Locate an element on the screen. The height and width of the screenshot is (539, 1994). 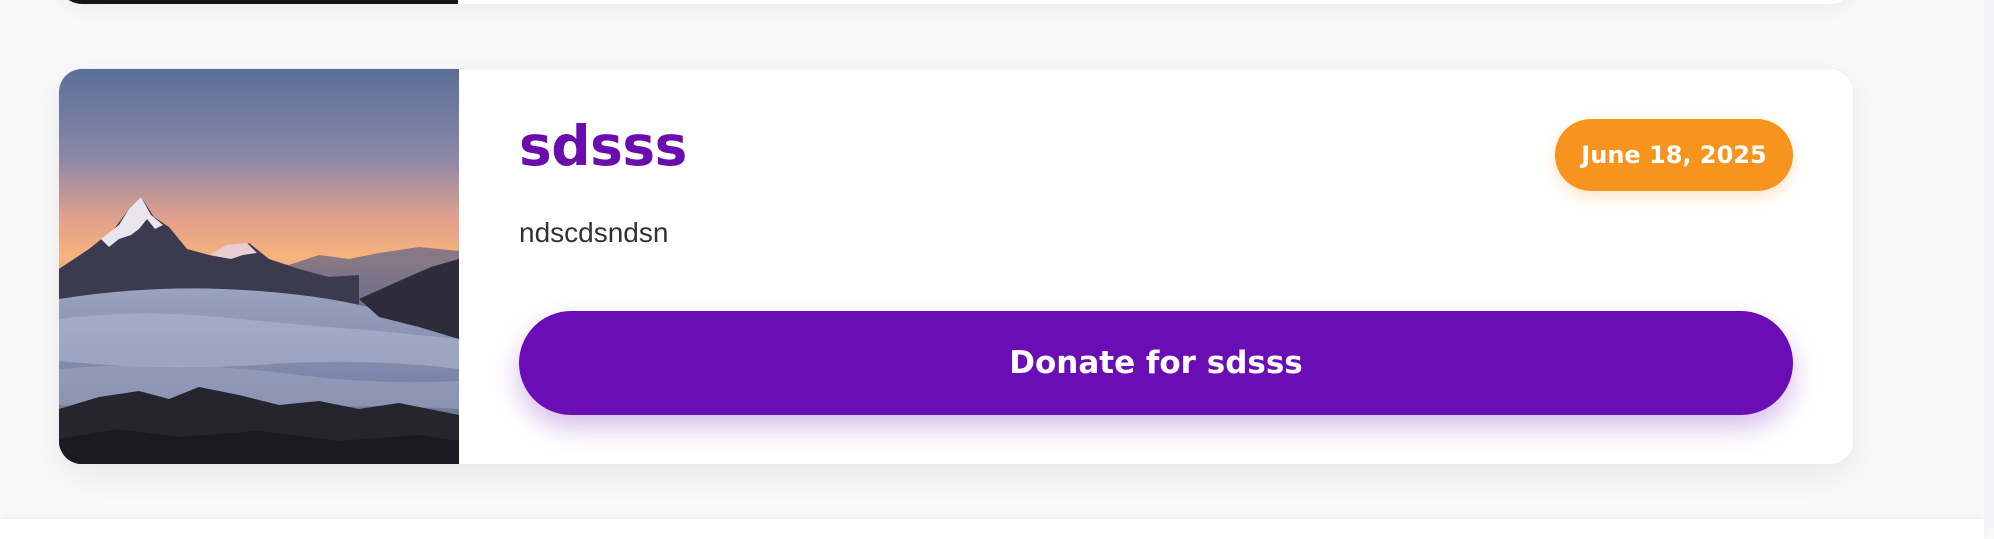
event-title: sdsss is located at coordinates (603, 146).